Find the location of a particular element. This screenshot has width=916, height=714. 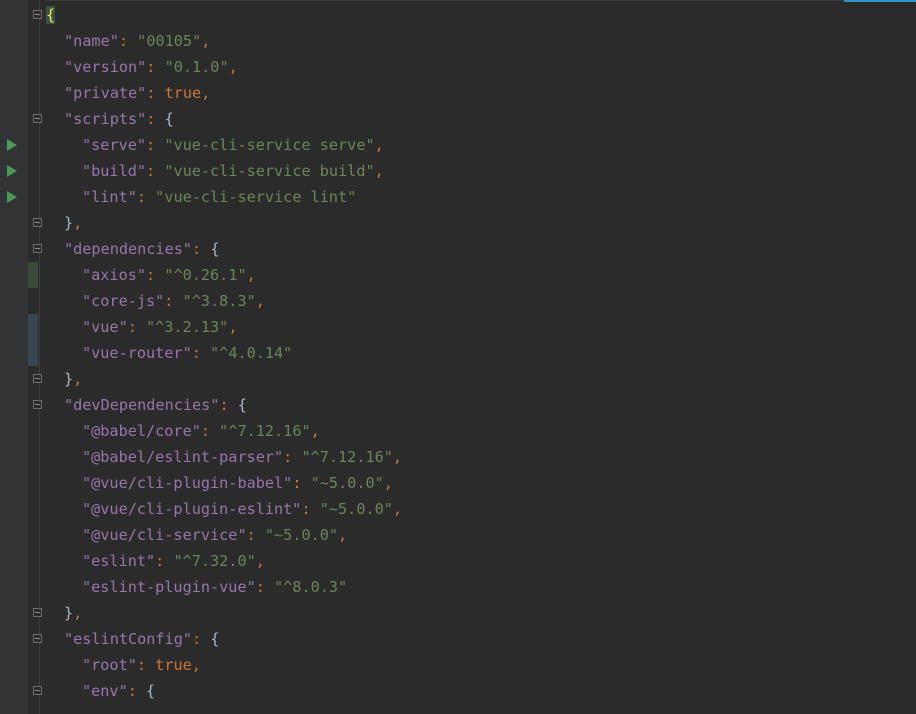

code-line: "@vue/cli-plugin-eslint": "~5.0.0", is located at coordinates (224, 509).